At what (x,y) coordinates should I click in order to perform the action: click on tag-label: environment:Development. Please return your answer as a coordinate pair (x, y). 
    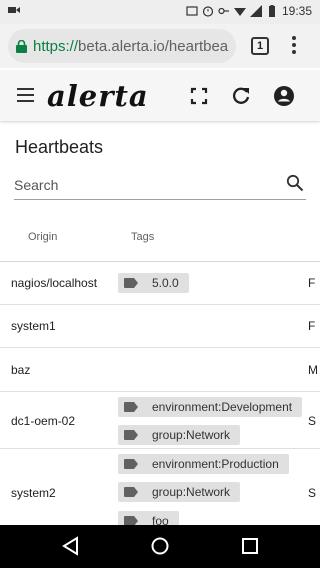
    Looking at the image, I should click on (222, 407).